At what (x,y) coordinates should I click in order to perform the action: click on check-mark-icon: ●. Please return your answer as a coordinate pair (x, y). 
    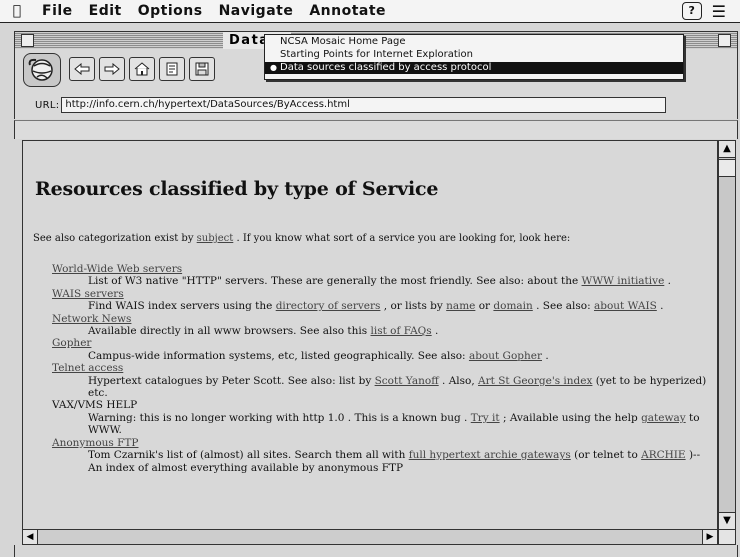
    Looking at the image, I should click on (273, 67).